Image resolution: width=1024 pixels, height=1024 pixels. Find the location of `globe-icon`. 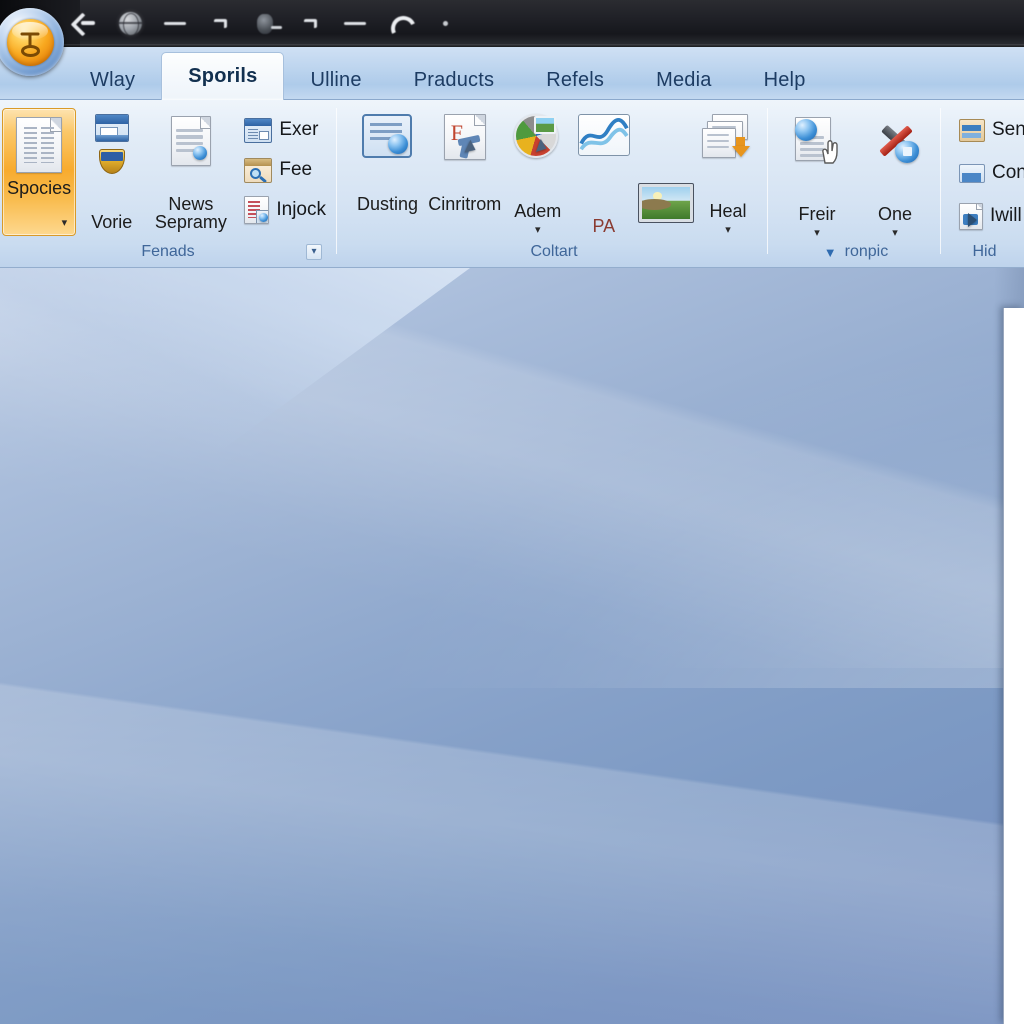

globe-icon is located at coordinates (130, 24).